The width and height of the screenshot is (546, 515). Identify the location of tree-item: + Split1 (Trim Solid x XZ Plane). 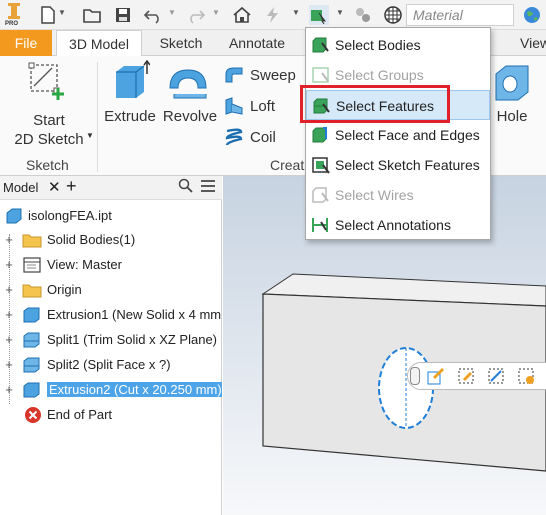
(111, 340).